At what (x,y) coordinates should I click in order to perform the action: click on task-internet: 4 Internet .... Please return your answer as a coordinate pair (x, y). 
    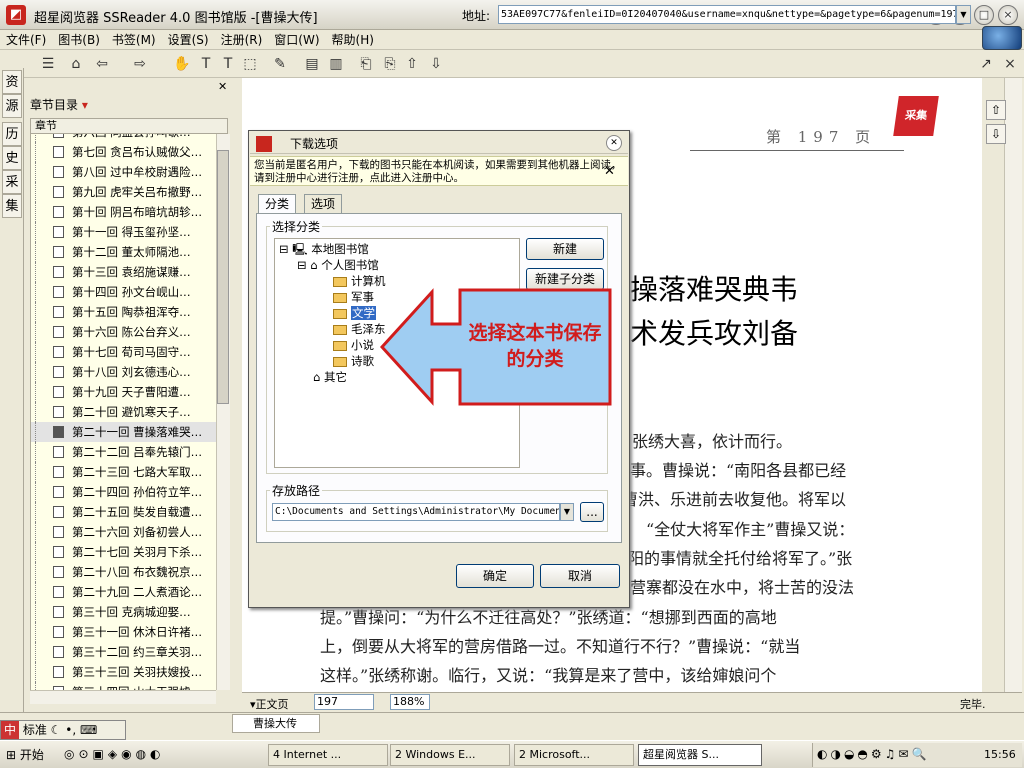
    Looking at the image, I should click on (328, 755).